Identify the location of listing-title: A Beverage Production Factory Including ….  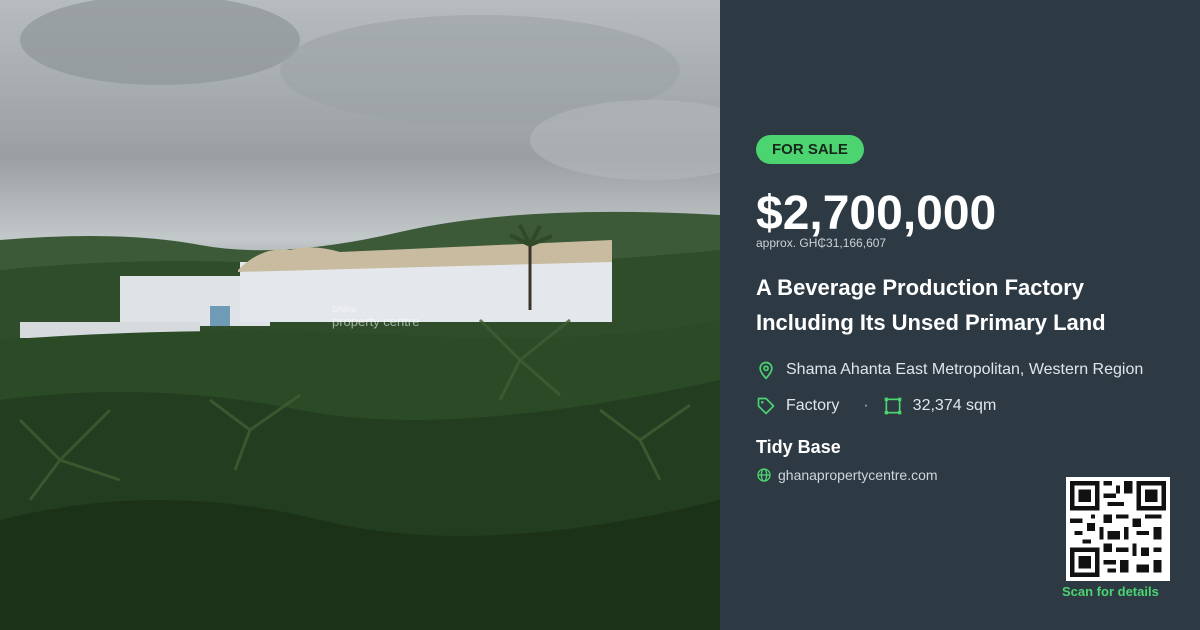
(931, 305).